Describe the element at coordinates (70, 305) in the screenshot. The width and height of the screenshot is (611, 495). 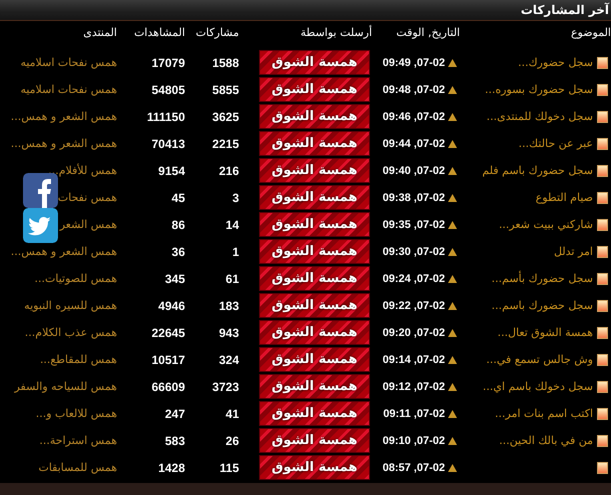
I see `forum-link: همس للسيره النبويه` at that location.